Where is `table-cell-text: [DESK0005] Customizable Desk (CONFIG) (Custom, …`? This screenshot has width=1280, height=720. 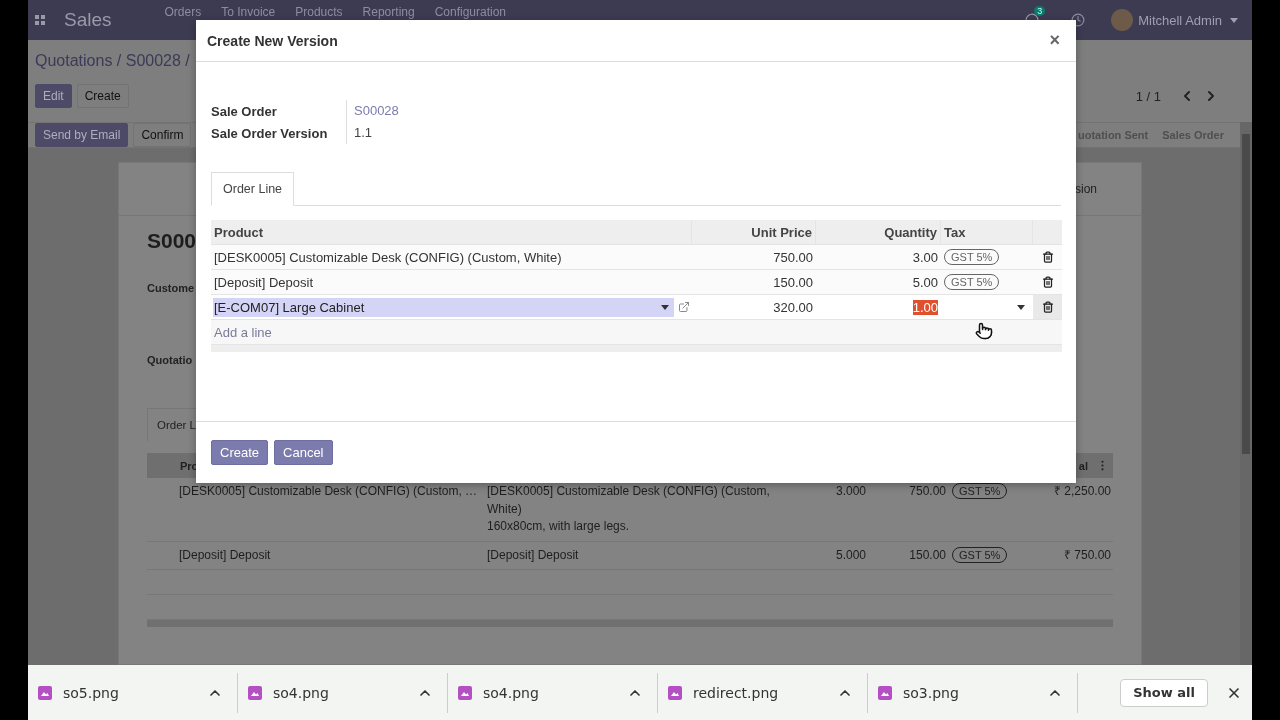 table-cell-text: [DESK0005] Customizable Desk (CONFIG) (Custom, … is located at coordinates (329, 491).